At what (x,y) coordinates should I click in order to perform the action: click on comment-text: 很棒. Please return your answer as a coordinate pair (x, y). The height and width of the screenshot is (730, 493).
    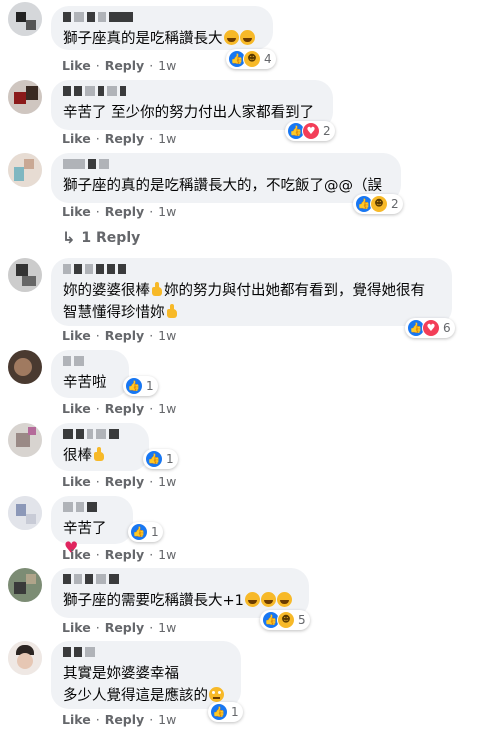
    Looking at the image, I should click on (100, 456).